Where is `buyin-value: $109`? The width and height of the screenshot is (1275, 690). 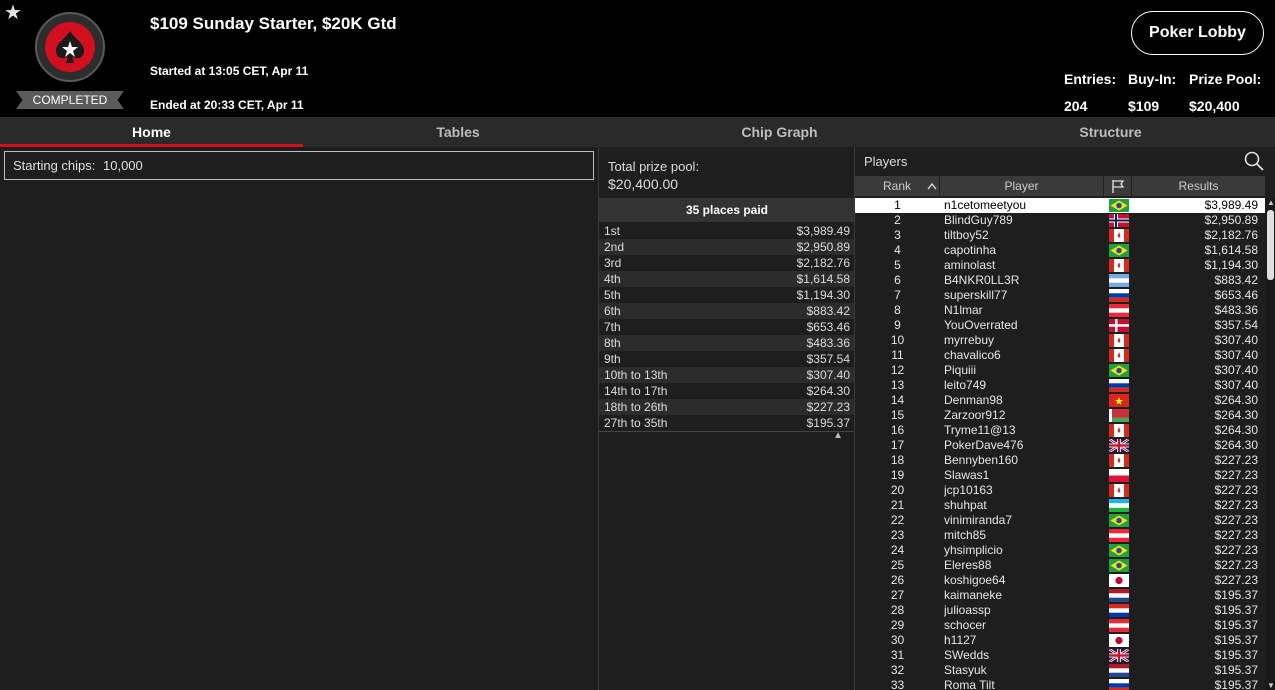
buyin-value: $109 is located at coordinates (1144, 106).